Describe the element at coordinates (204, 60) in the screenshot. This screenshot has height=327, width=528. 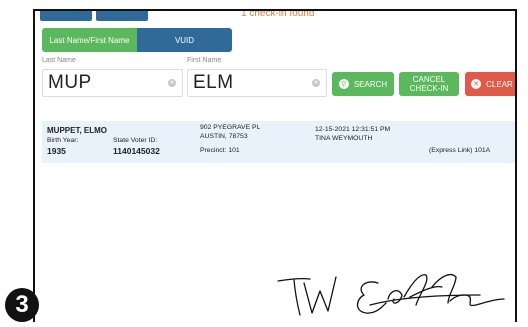
I see `first-name-label: First Name` at that location.